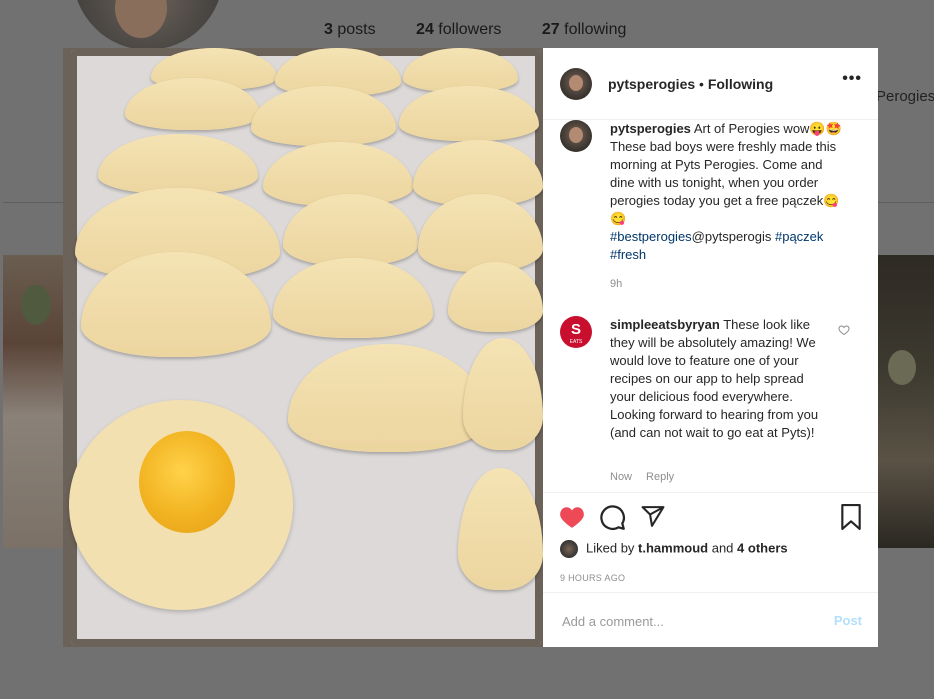 Image resolution: width=934 pixels, height=699 pixels. I want to click on author-username: pytsperogies, so click(651, 84).